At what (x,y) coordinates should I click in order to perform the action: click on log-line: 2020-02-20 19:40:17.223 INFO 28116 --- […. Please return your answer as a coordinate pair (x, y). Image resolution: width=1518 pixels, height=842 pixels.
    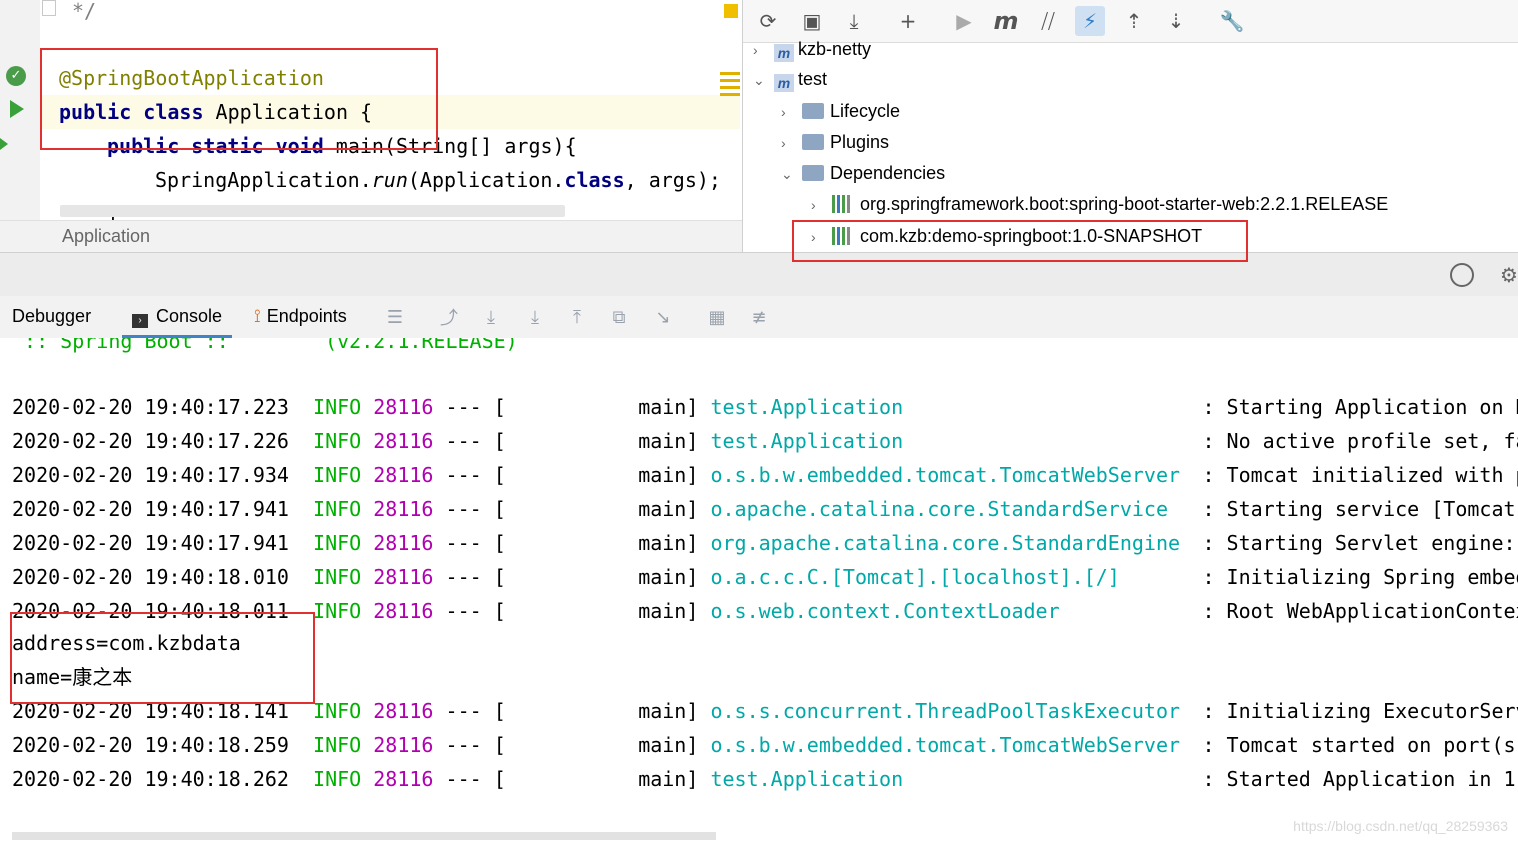
    Looking at the image, I should click on (765, 407).